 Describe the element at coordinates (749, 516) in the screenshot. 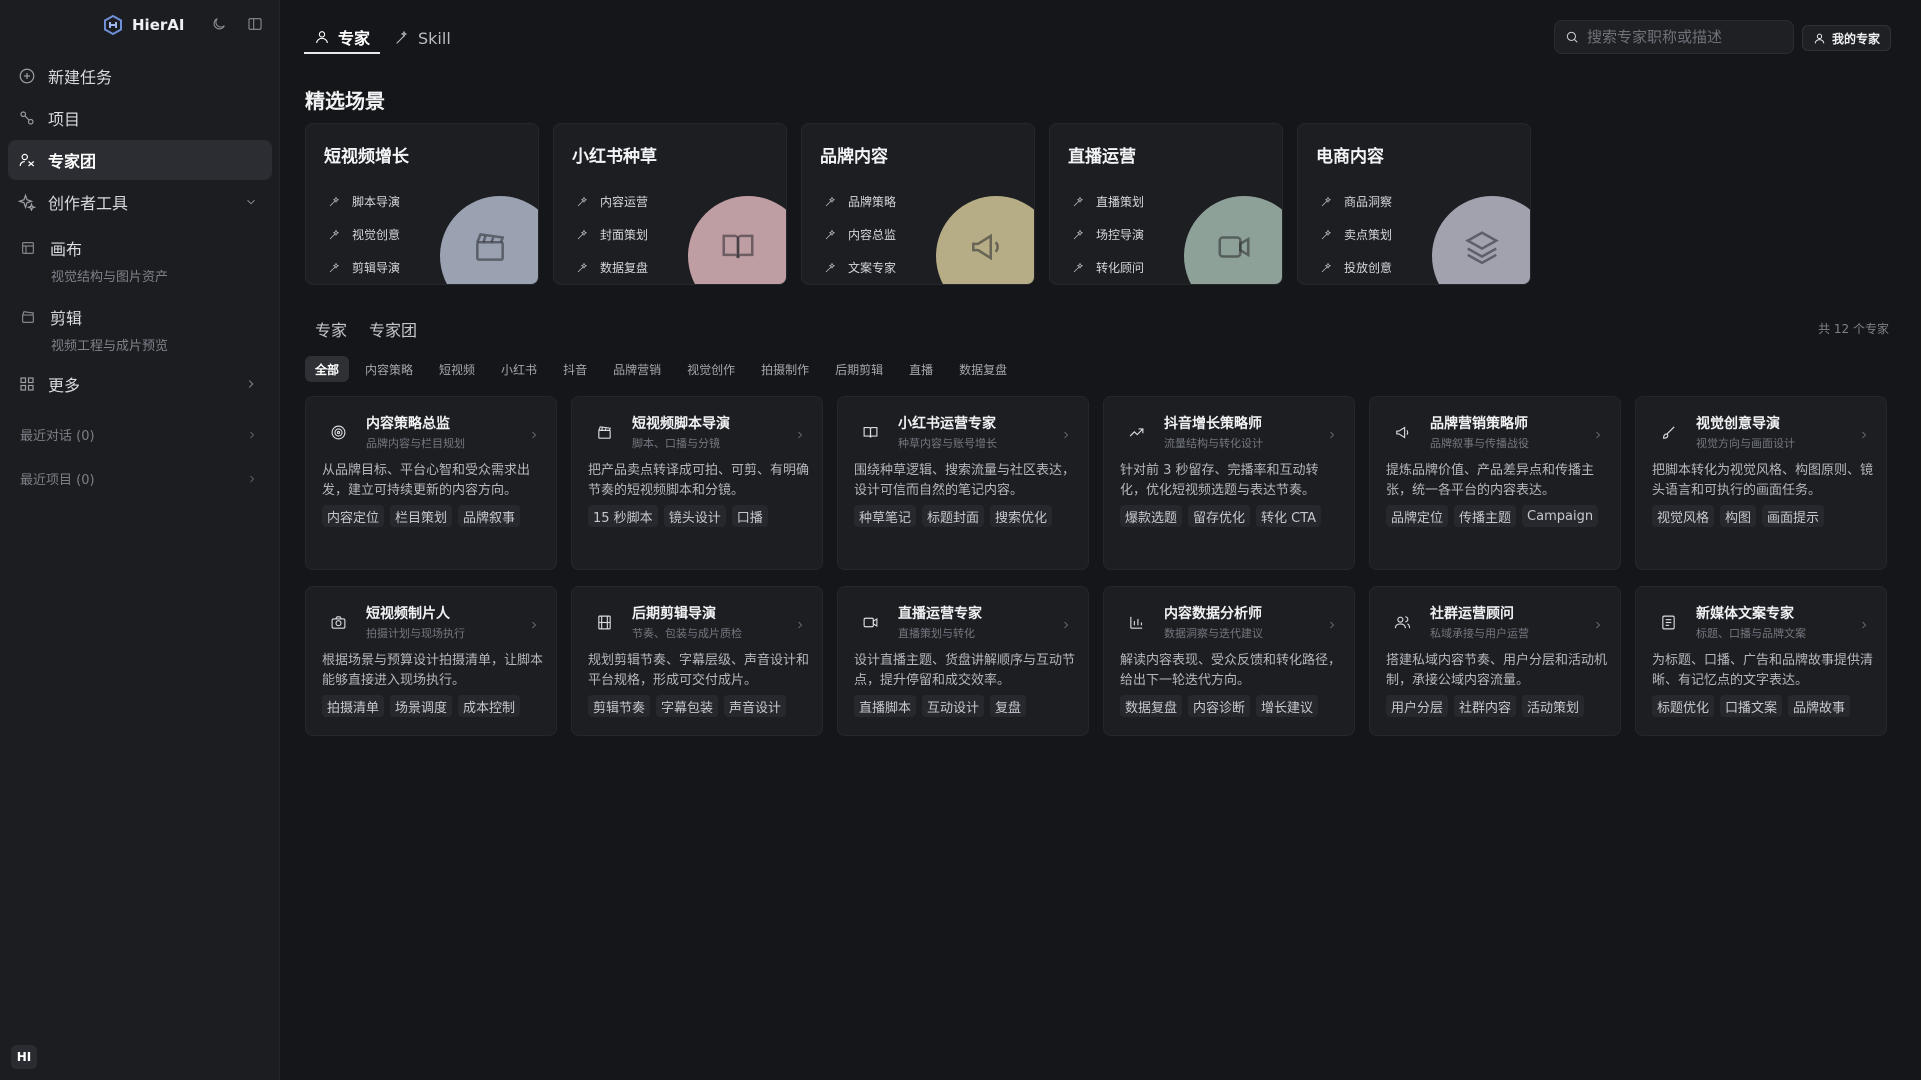

I see `expert-tag: 口播` at that location.